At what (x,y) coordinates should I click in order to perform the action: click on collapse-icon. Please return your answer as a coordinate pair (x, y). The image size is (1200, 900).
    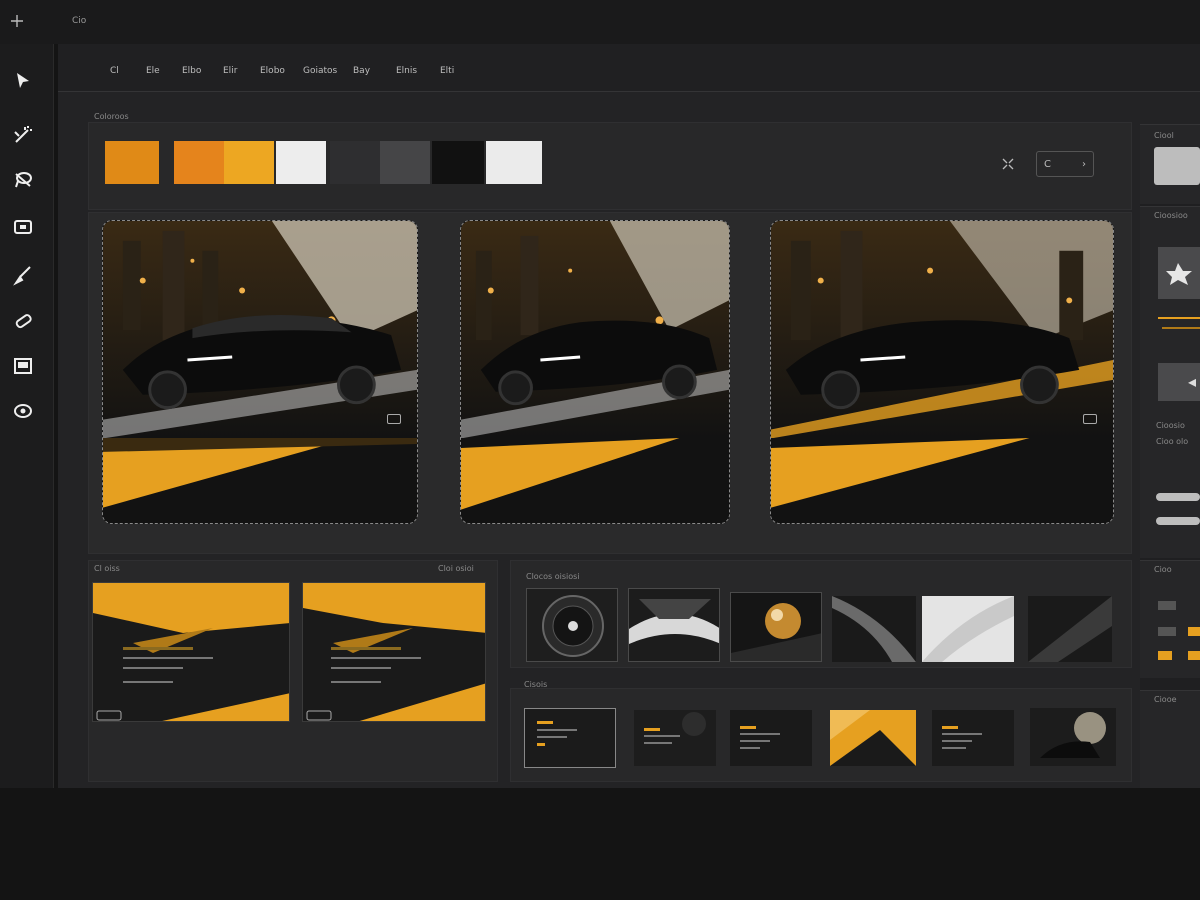
    Looking at the image, I should click on (1008, 163).